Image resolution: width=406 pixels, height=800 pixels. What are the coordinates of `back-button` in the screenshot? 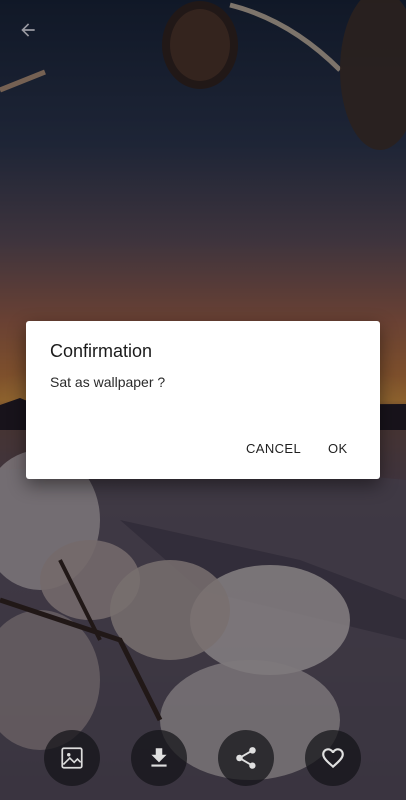 It's located at (28, 30).